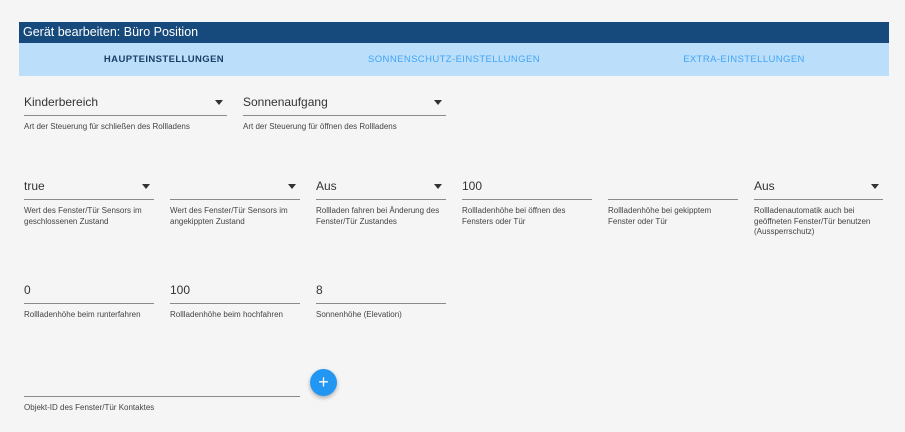  I want to click on height-up-value: 100, so click(180, 290).